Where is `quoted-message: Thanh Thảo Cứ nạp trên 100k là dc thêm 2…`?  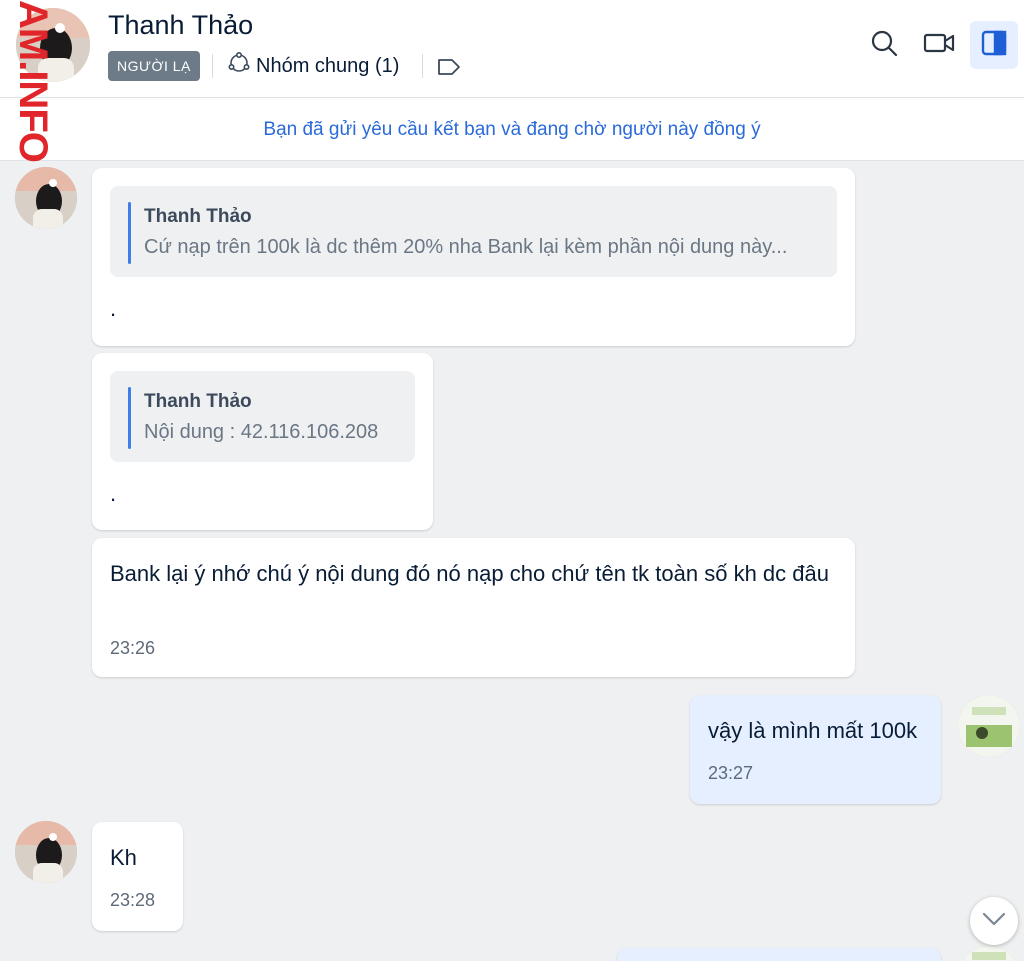
quoted-message: Thanh Thảo Cứ nạp trên 100k là dc thêm 2… is located at coordinates (473, 231).